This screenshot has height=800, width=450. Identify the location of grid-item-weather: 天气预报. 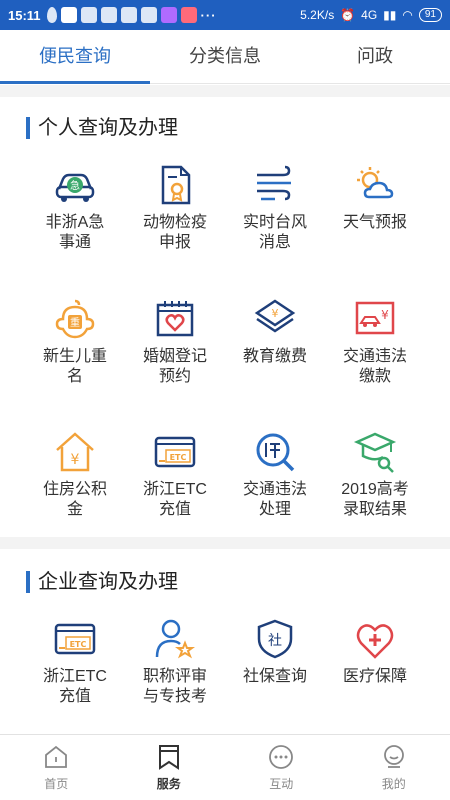
(375, 198).